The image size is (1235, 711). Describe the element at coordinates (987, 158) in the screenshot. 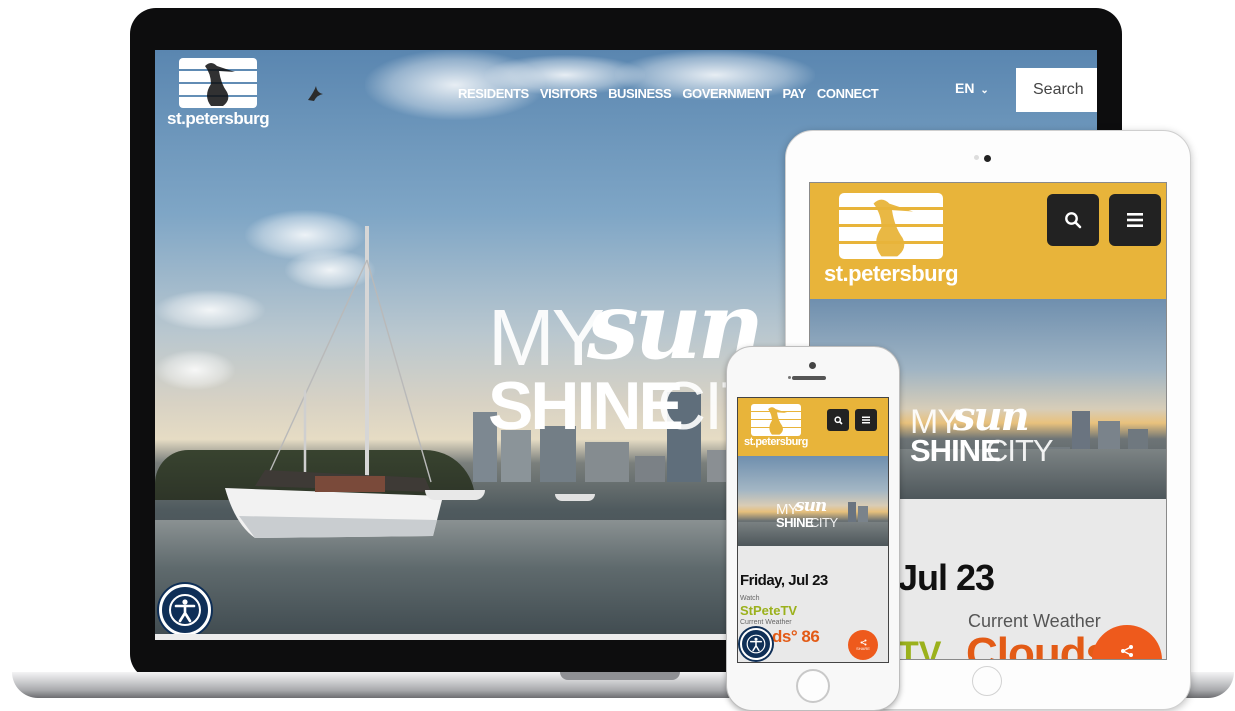

I see `tablet-camera` at that location.